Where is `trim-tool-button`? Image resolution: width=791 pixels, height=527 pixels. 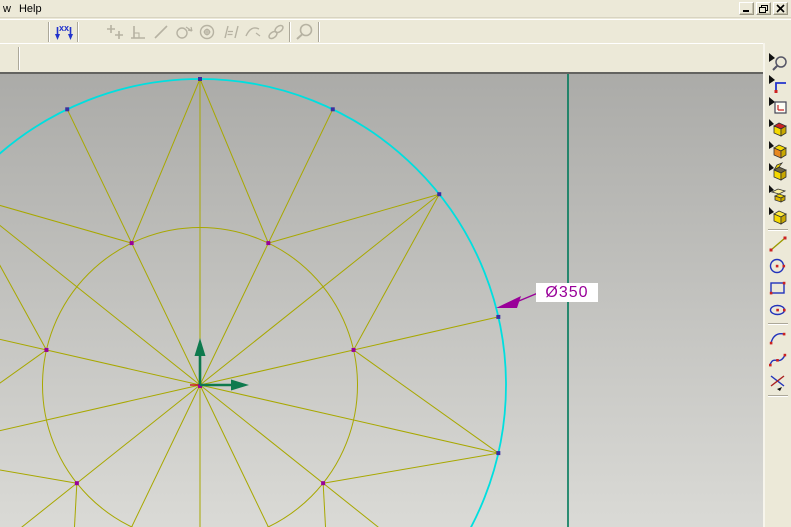 trim-tool-button is located at coordinates (778, 382).